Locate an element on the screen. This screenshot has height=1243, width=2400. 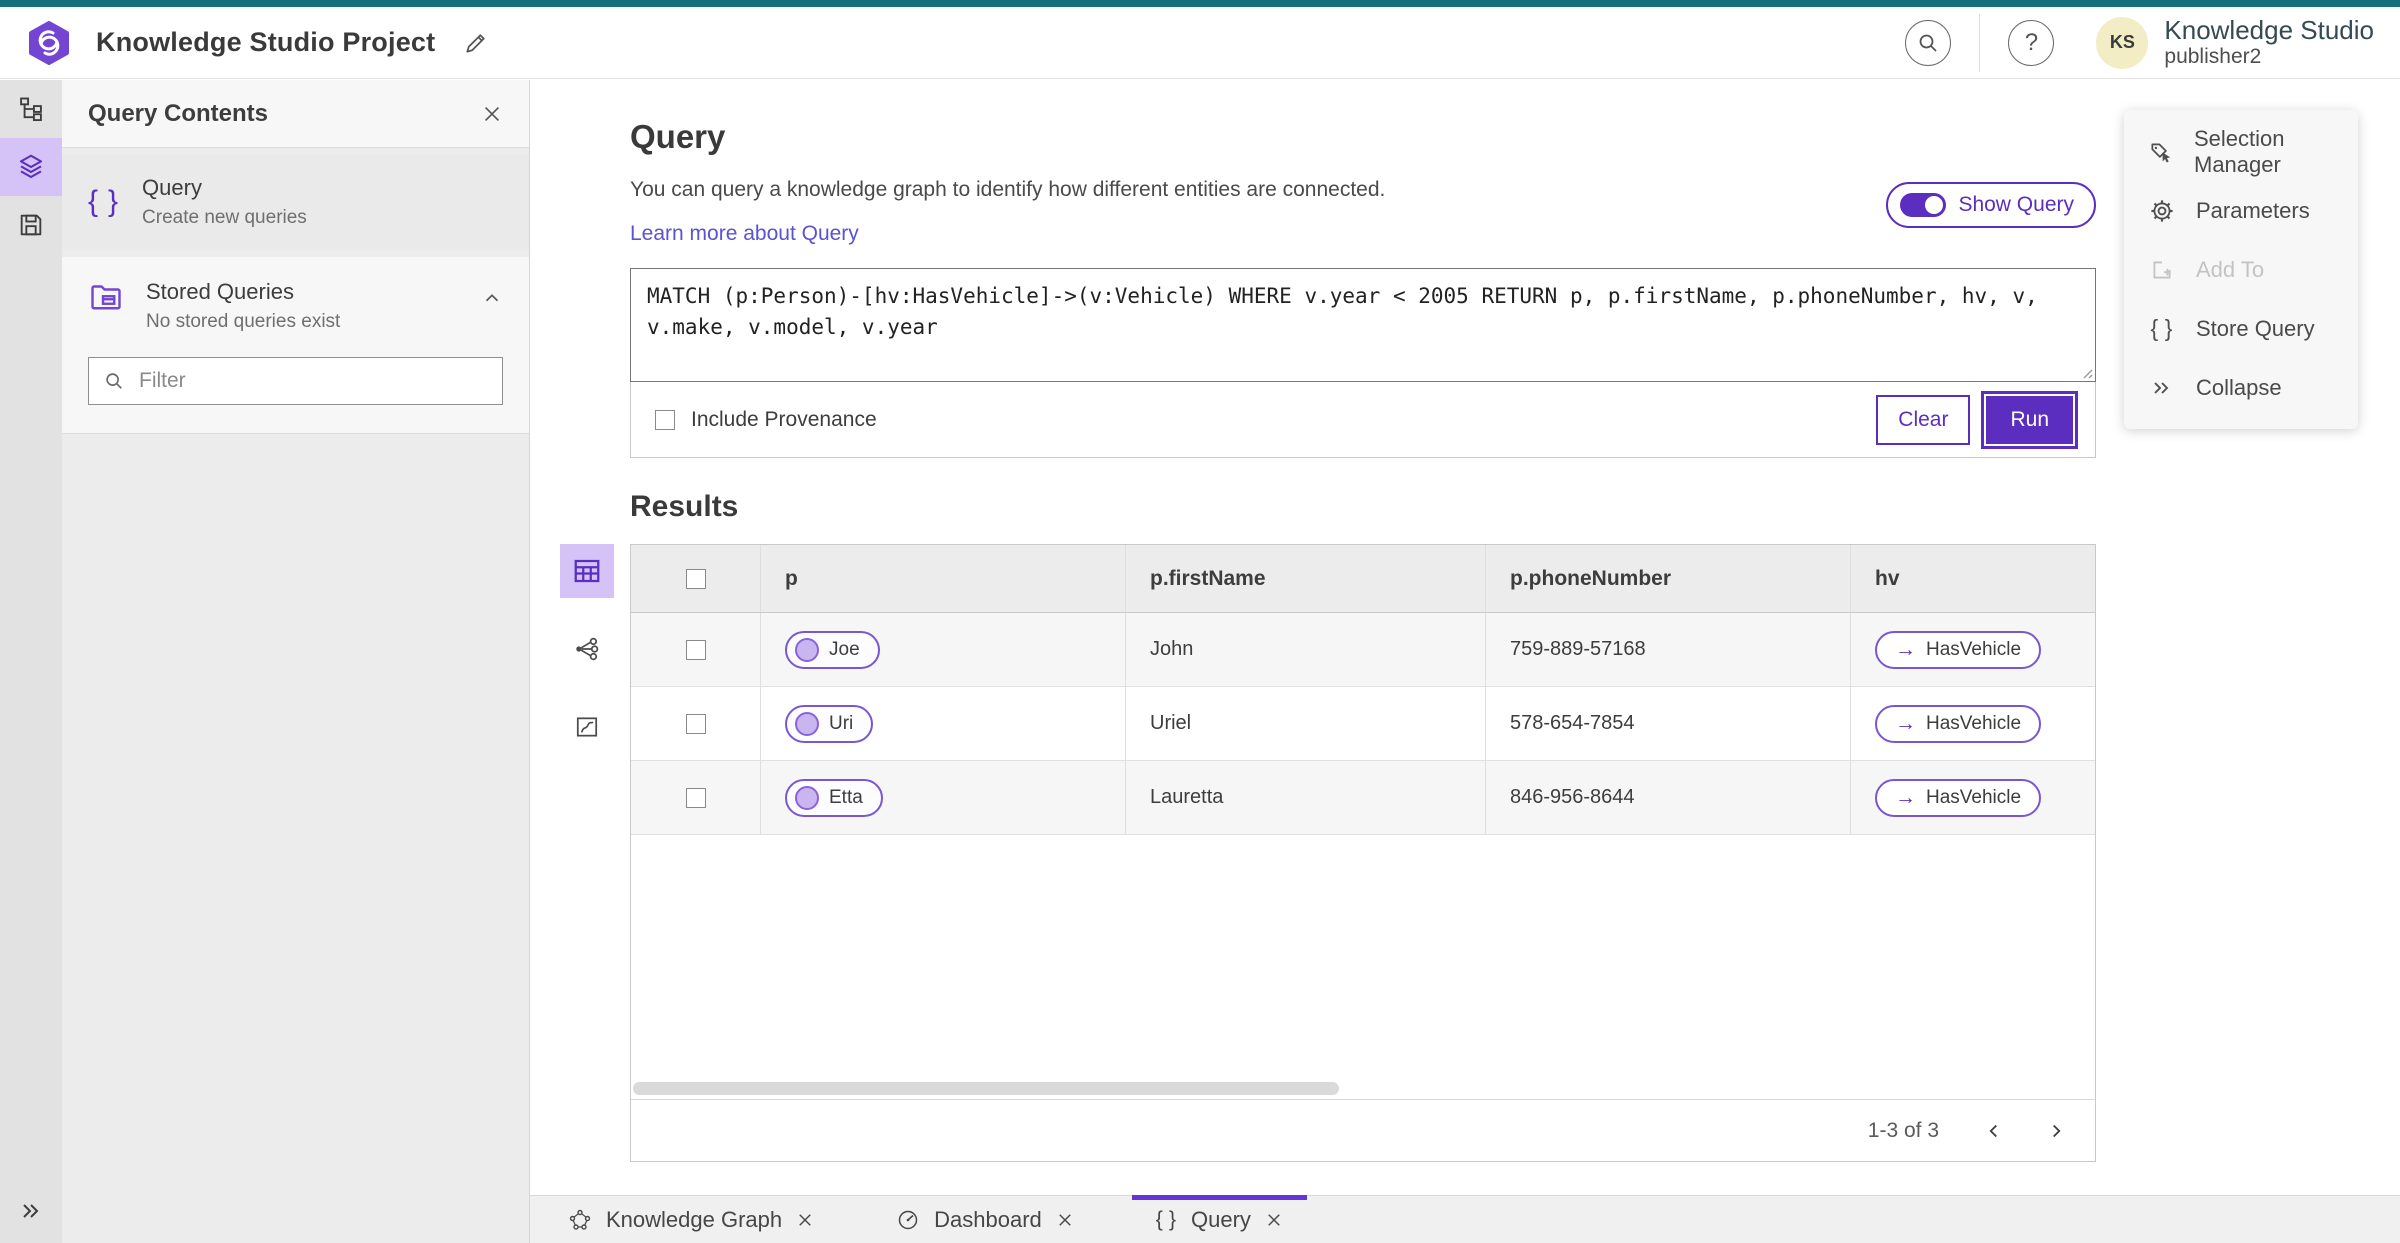
search-icon is located at coordinates (1928, 43).